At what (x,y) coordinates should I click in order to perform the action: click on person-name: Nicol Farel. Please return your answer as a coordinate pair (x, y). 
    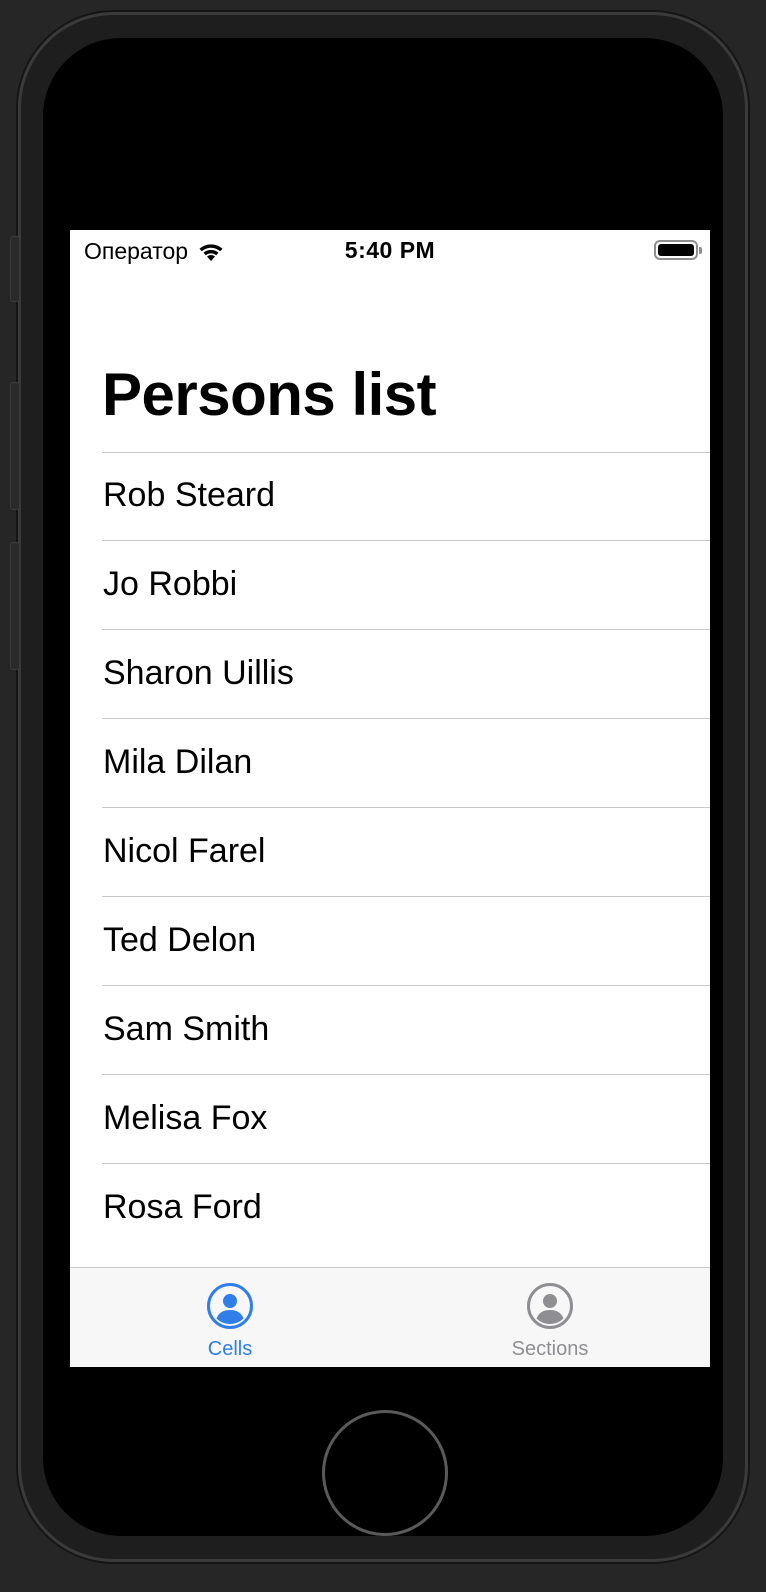
    Looking at the image, I should click on (184, 851).